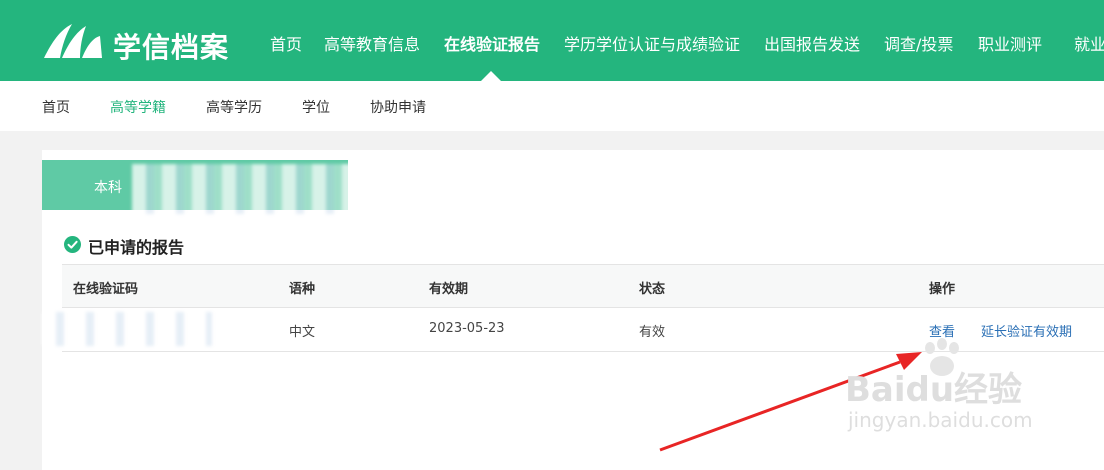 The height and width of the screenshot is (470, 1104). What do you see at coordinates (127, 329) in the screenshot?
I see `redacted-verification-code` at bounding box center [127, 329].